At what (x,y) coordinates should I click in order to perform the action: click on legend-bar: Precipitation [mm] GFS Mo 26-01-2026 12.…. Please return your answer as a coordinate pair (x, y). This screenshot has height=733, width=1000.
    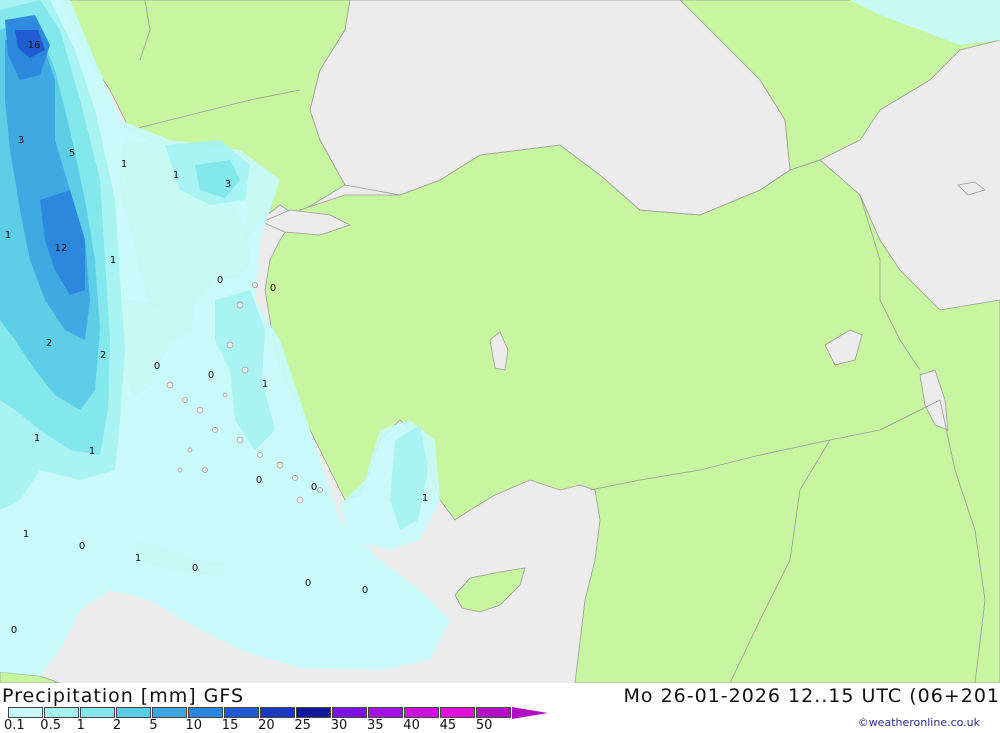
    Looking at the image, I should click on (500, 708).